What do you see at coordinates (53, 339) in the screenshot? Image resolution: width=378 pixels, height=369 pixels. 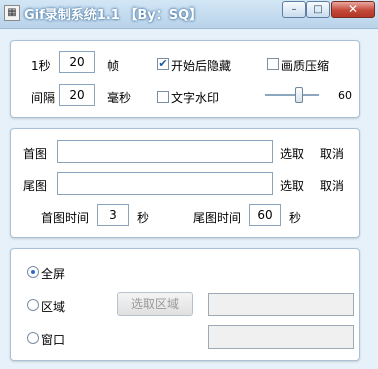 I see `window-label: 窗口` at bounding box center [53, 339].